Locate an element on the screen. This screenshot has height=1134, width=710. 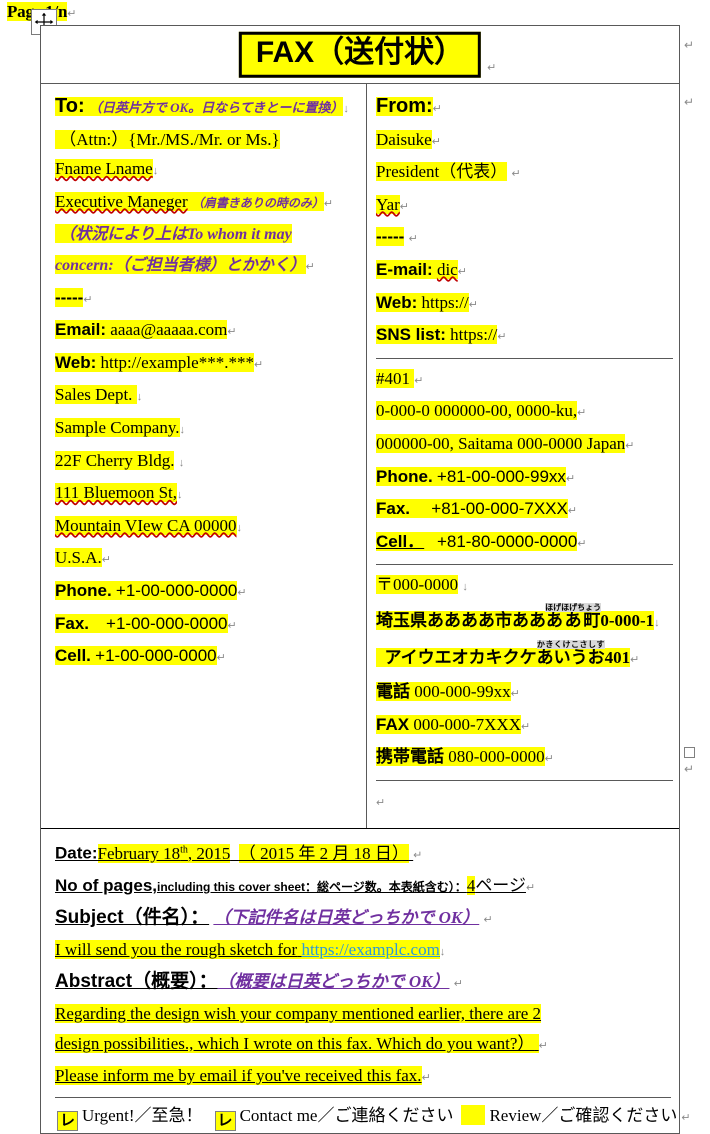
subject-link: https://examplc.com is located at coordinates (370, 949).